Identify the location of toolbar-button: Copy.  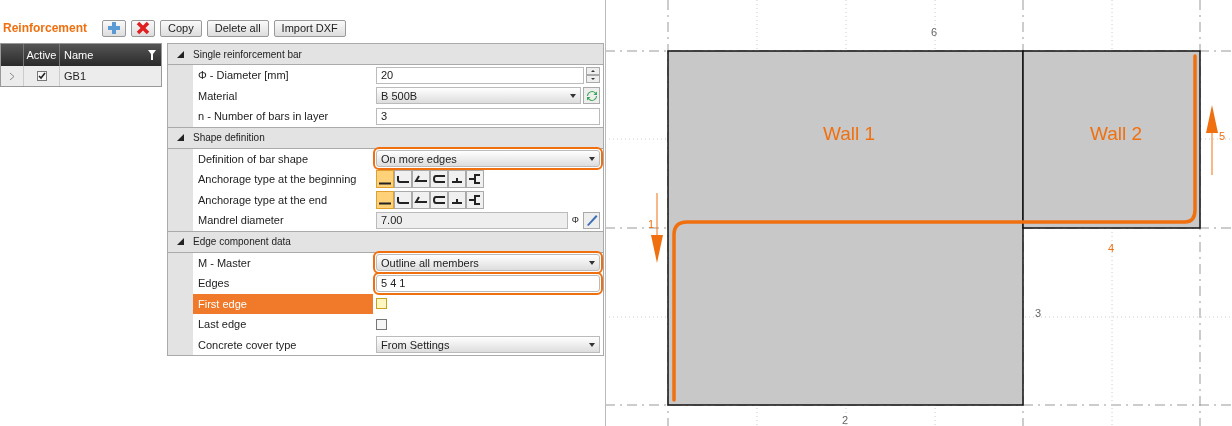
(181, 28).